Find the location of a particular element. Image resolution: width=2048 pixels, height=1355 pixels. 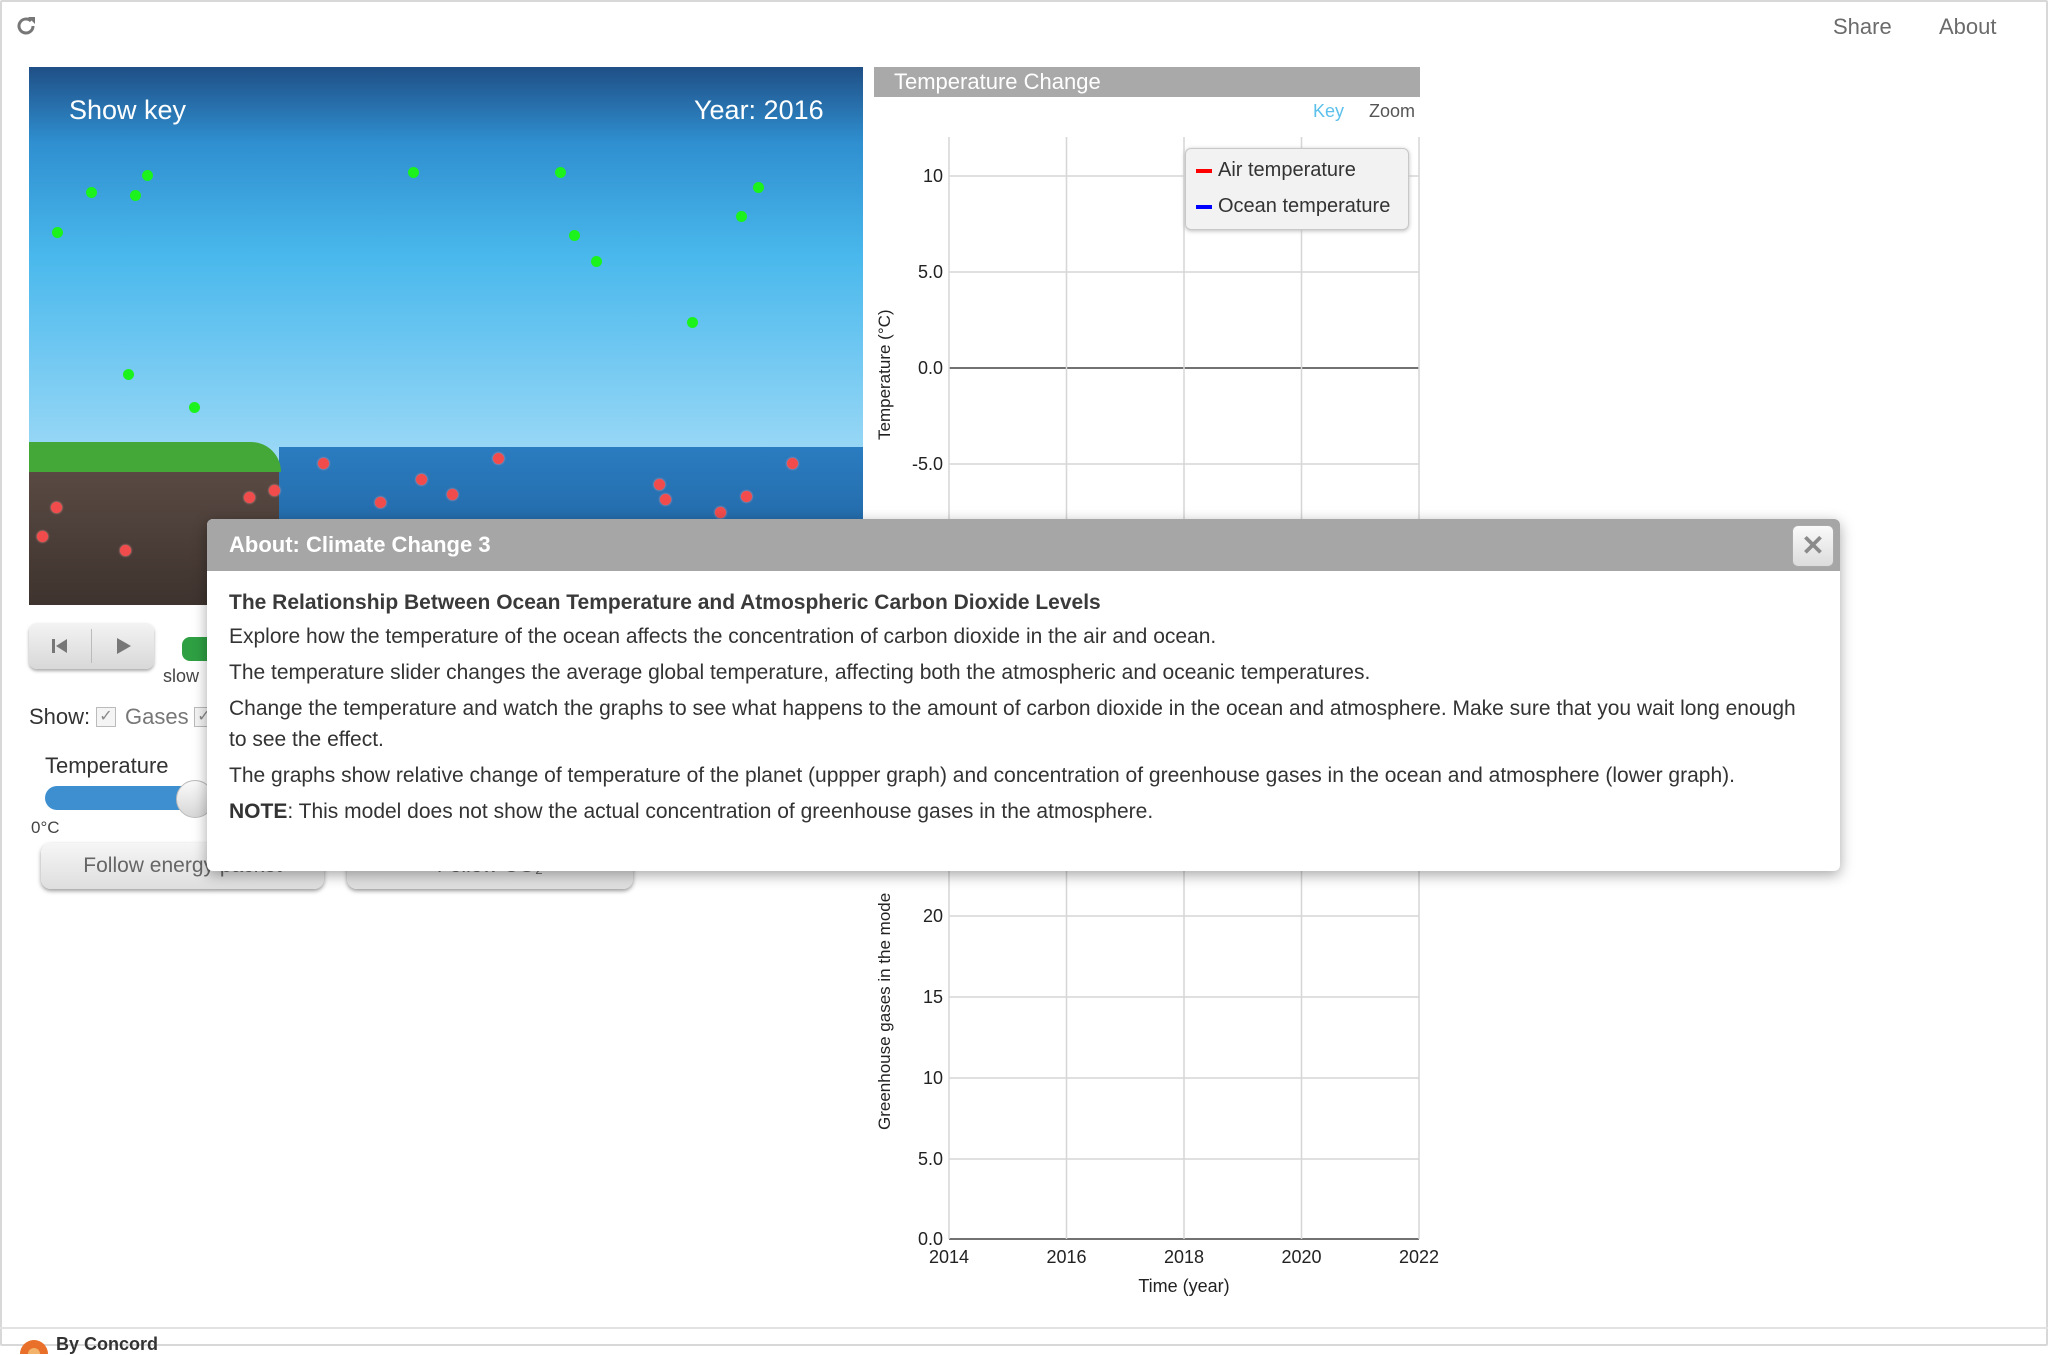

x-tick-label: 2014 is located at coordinates (949, 1257).